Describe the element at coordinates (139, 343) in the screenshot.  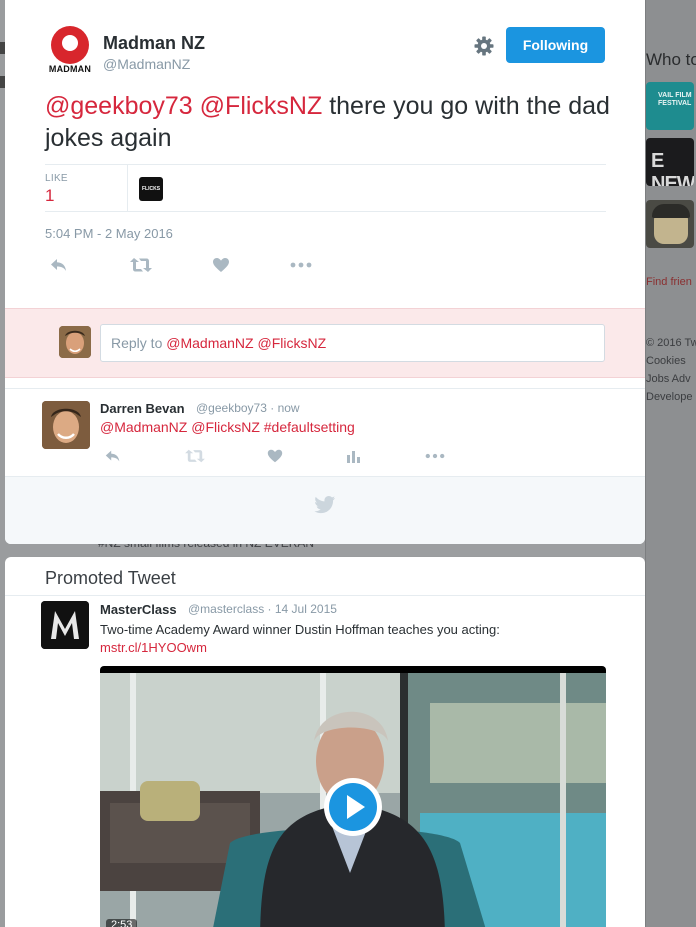
I see `reply-placeholder-prefix: Reply to` at that location.